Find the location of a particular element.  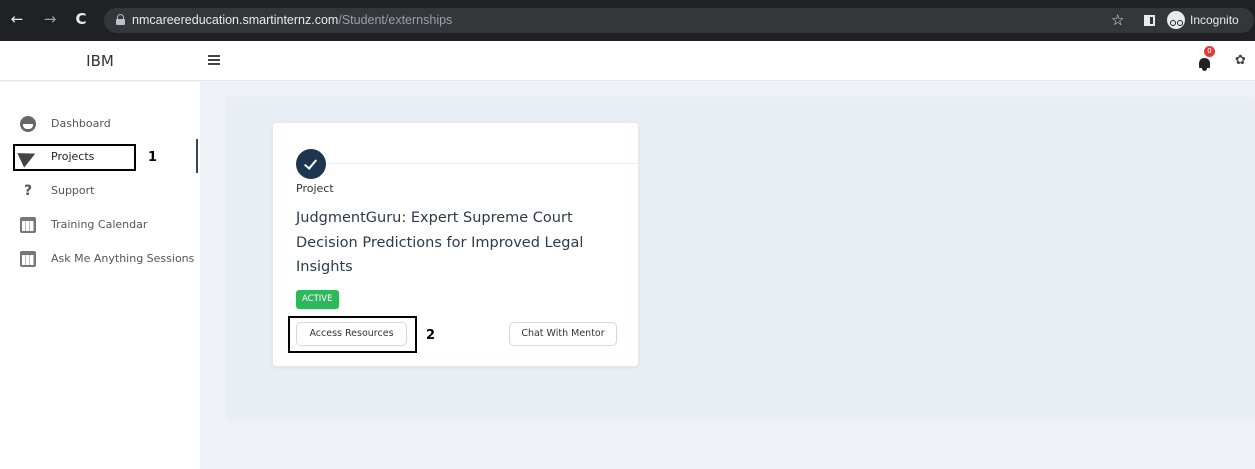

url-path: /Student/externships is located at coordinates (395, 20).